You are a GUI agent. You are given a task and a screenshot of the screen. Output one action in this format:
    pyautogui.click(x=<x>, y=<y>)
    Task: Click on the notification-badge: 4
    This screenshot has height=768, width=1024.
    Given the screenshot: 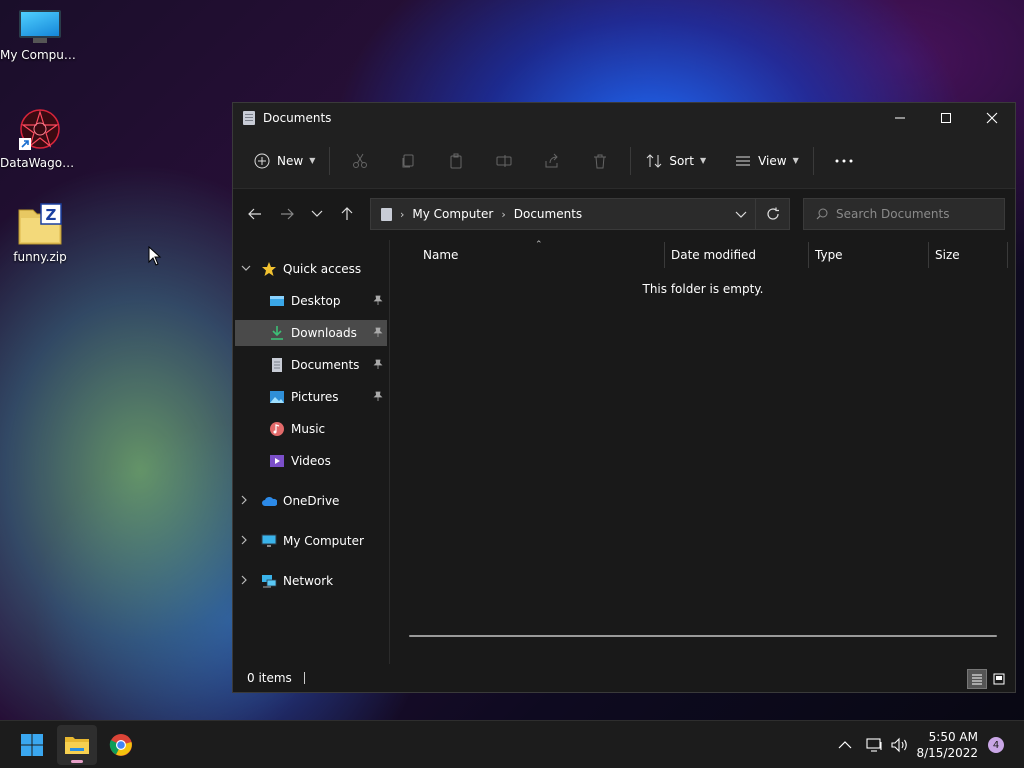 What is the action you would take?
    pyautogui.click(x=996, y=745)
    